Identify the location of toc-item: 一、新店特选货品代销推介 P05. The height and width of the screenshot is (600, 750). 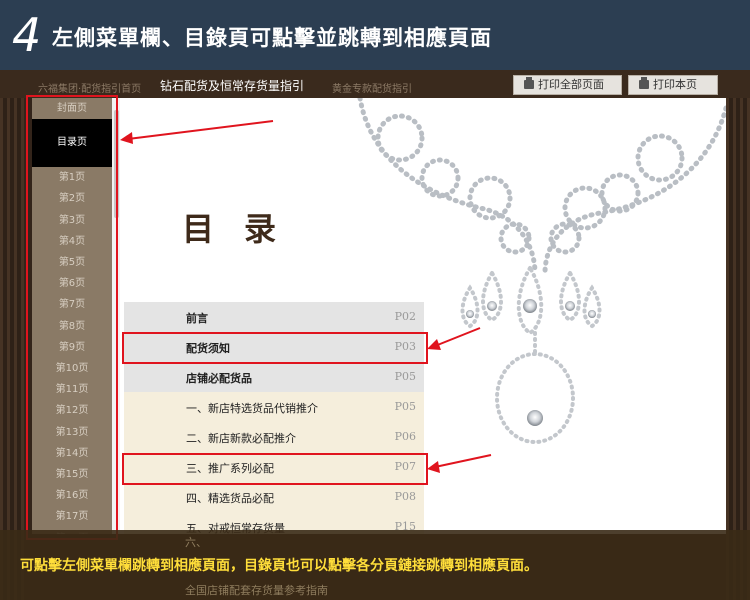
(274, 407).